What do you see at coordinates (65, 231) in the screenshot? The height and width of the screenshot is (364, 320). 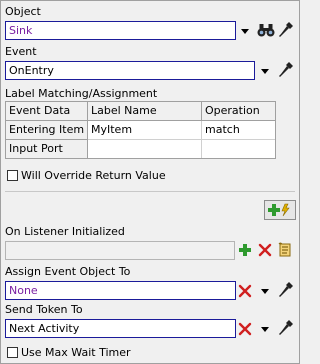 I see `on-listener-label: On Listener Initialized` at bounding box center [65, 231].